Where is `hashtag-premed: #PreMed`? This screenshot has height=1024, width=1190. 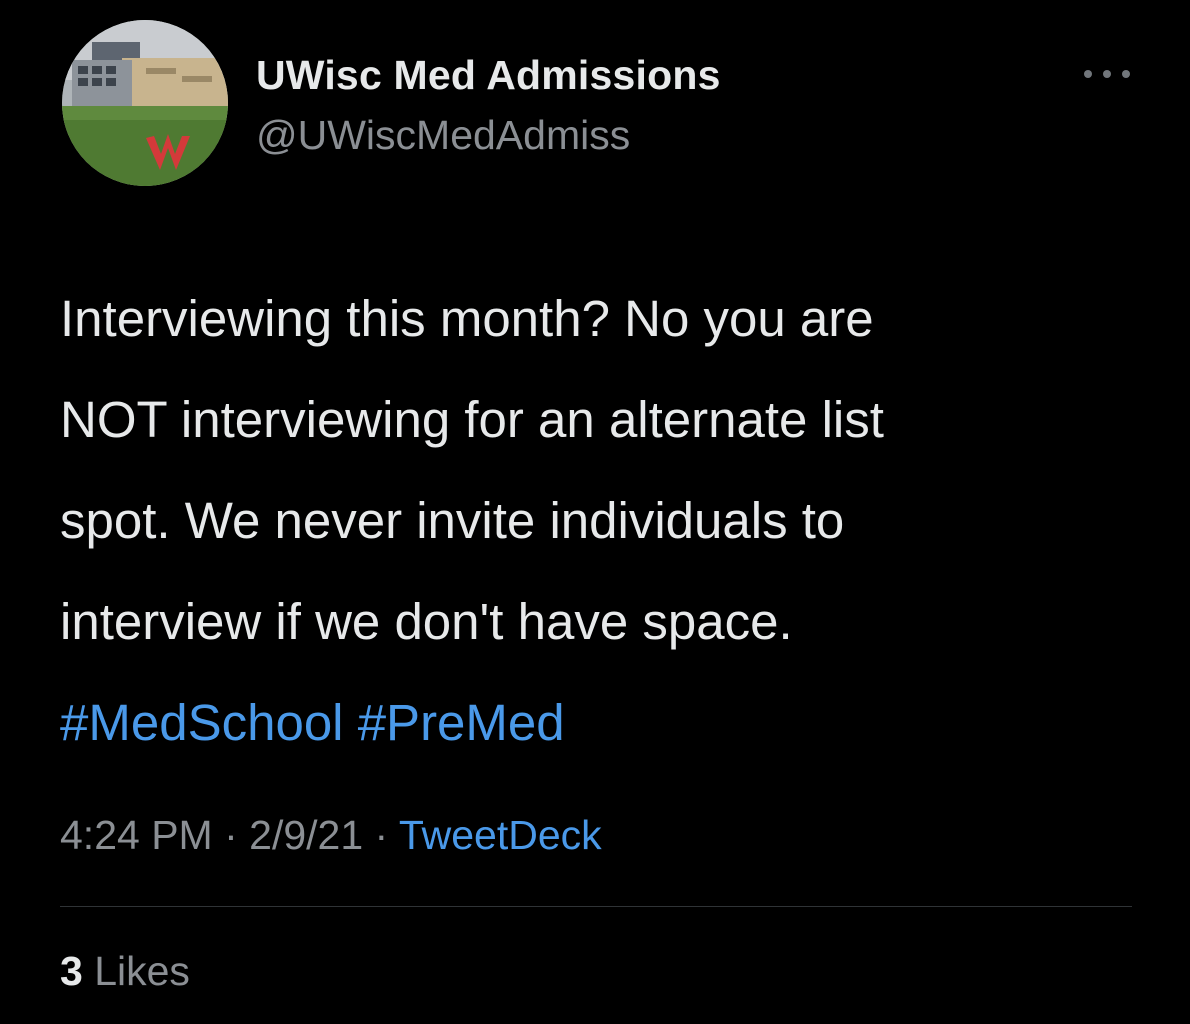 hashtag-premed: #PreMed is located at coordinates (461, 722).